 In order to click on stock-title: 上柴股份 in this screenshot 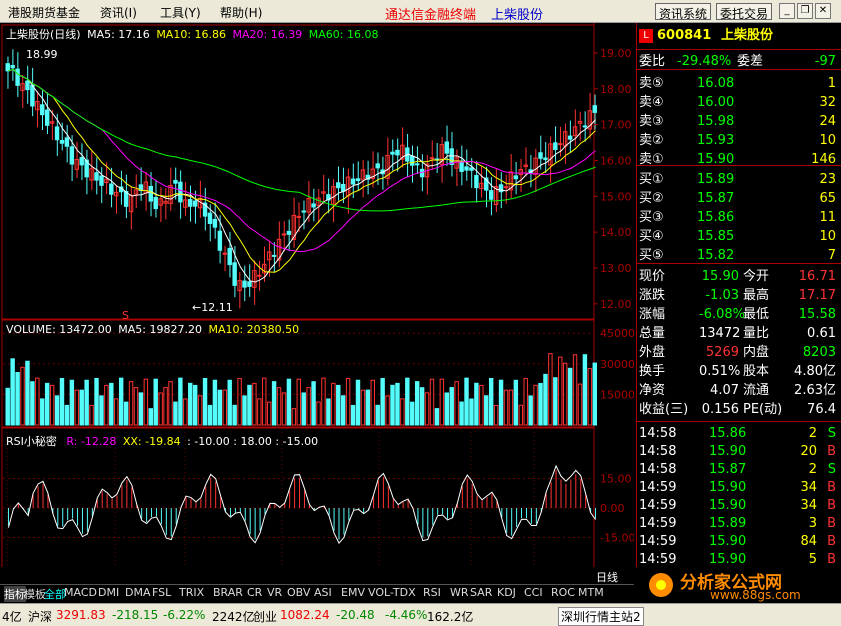, I will do `click(517, 15)`.